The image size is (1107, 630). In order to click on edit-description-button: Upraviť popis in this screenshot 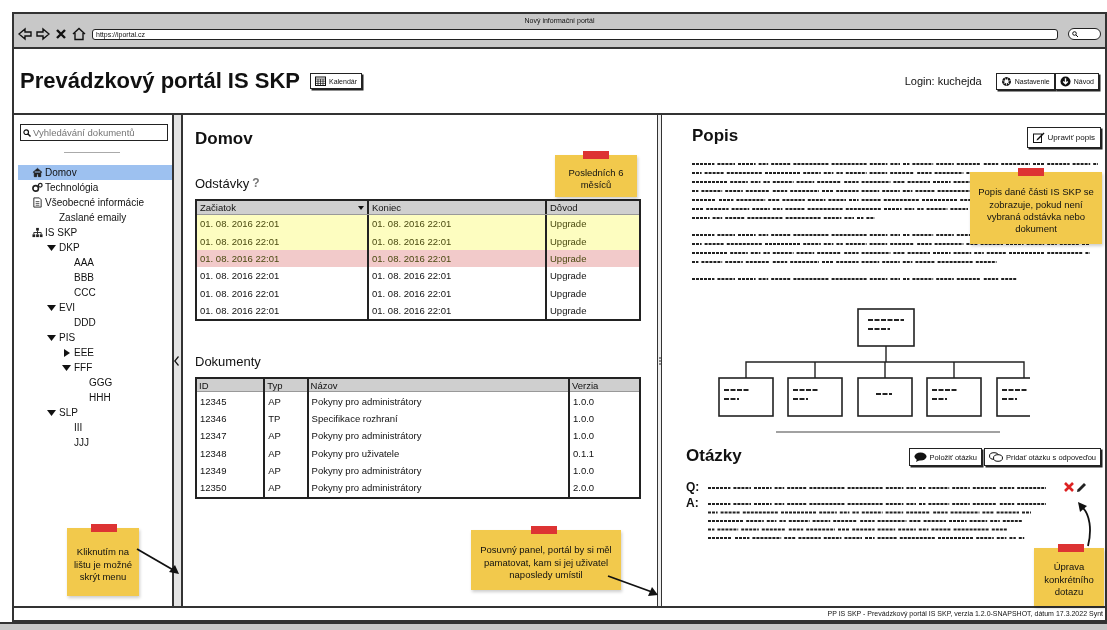, I will do `click(1063, 137)`.